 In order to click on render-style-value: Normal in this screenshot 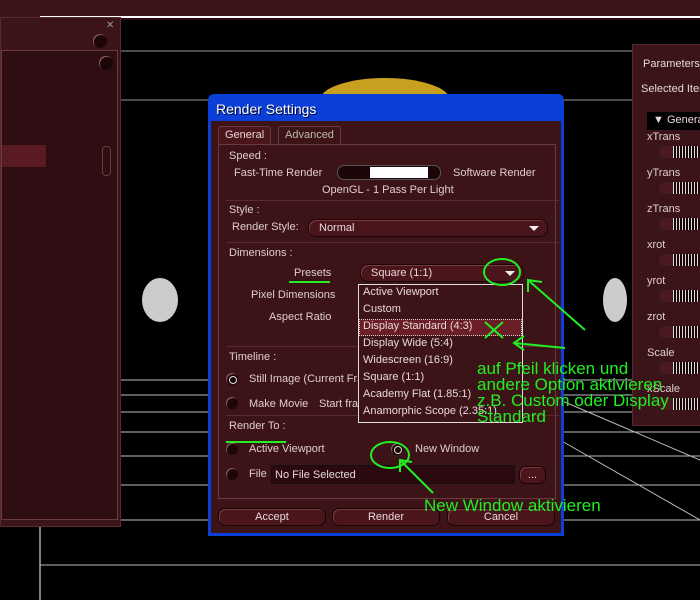, I will do `click(337, 228)`.